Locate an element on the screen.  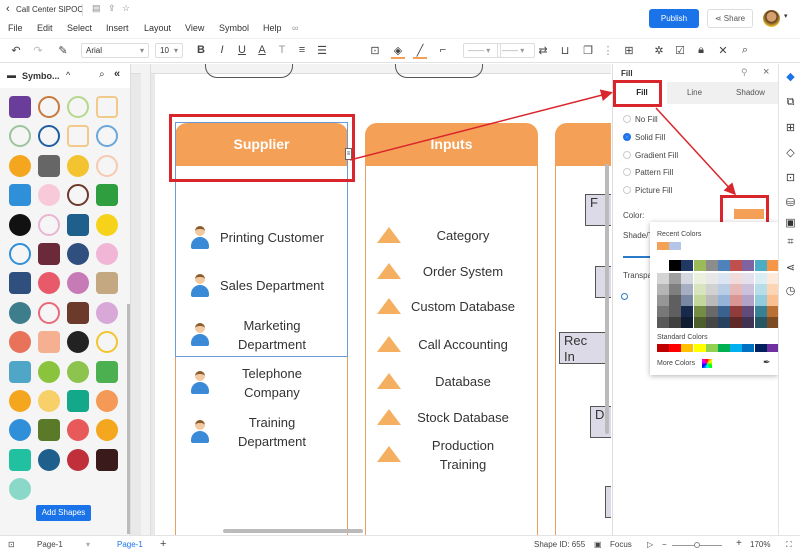
orange-drop-icon is located at coordinates (107, 401).